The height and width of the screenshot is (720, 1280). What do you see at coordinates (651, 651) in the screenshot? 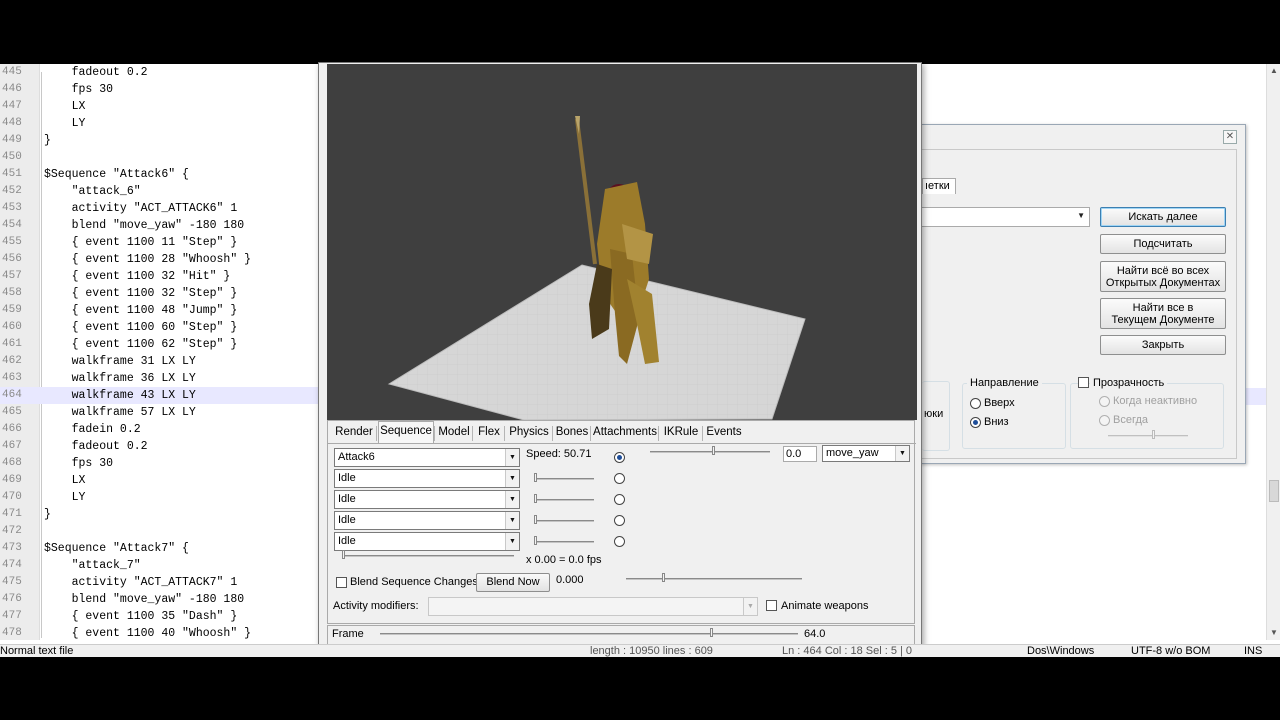
I see `status-length: length : 10950 lines : 609` at bounding box center [651, 651].